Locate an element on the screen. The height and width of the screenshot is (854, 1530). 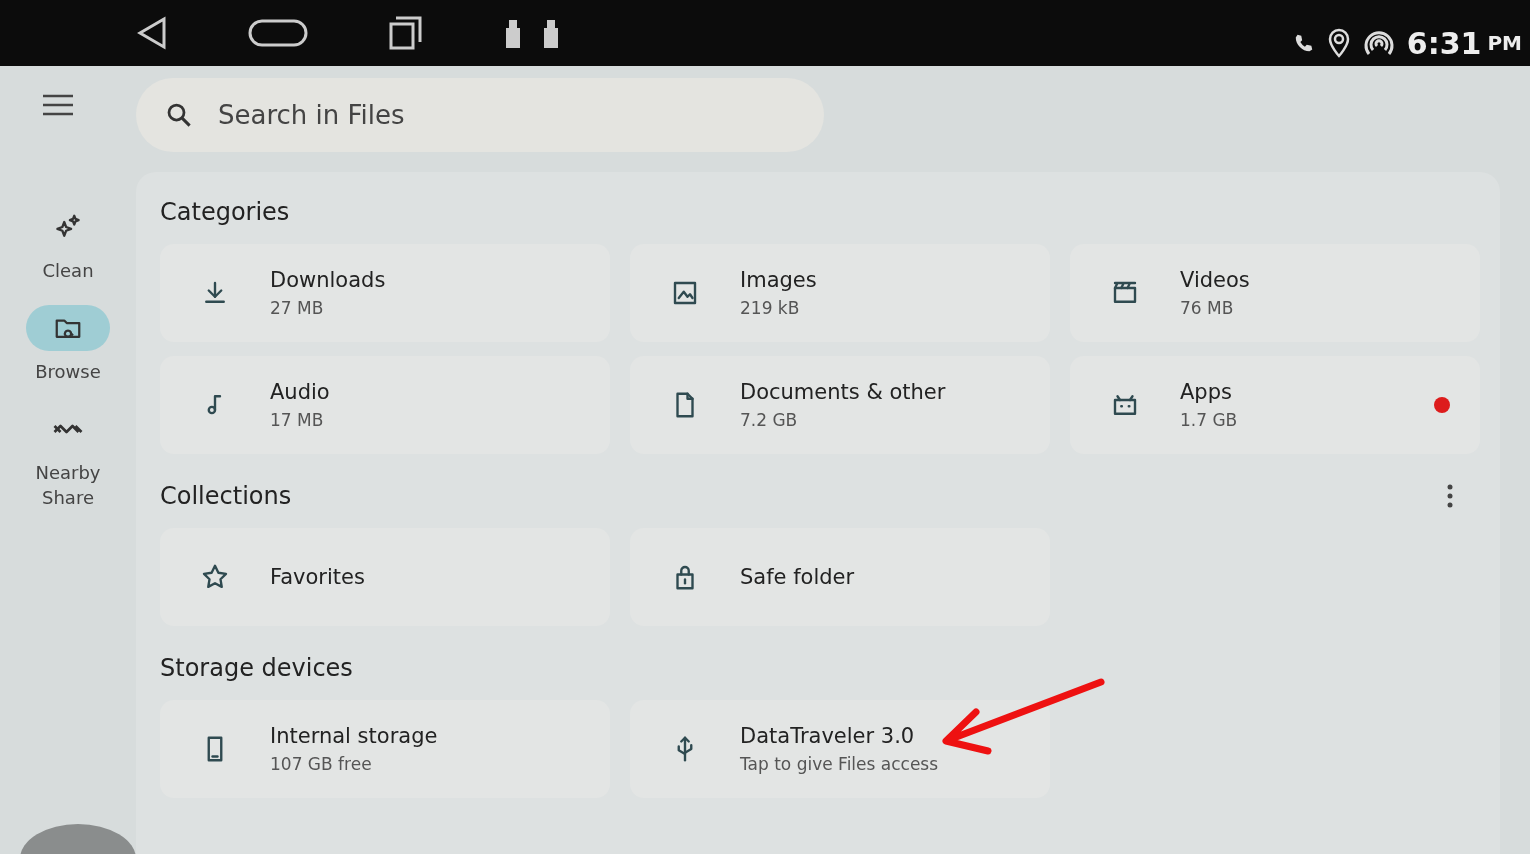
home-icon is located at coordinates (278, 33).